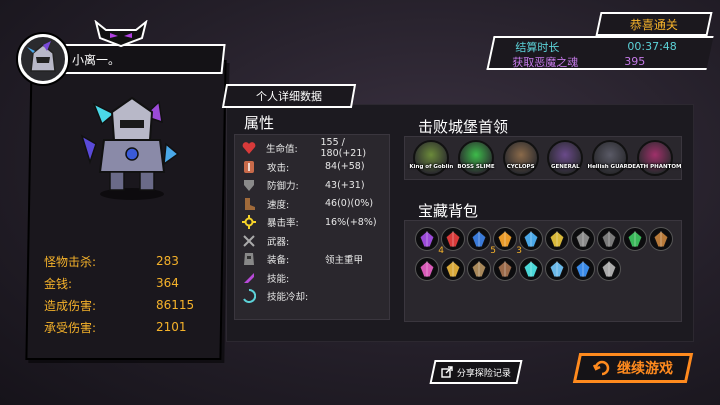  I want to click on stat-value: 364, so click(167, 283).